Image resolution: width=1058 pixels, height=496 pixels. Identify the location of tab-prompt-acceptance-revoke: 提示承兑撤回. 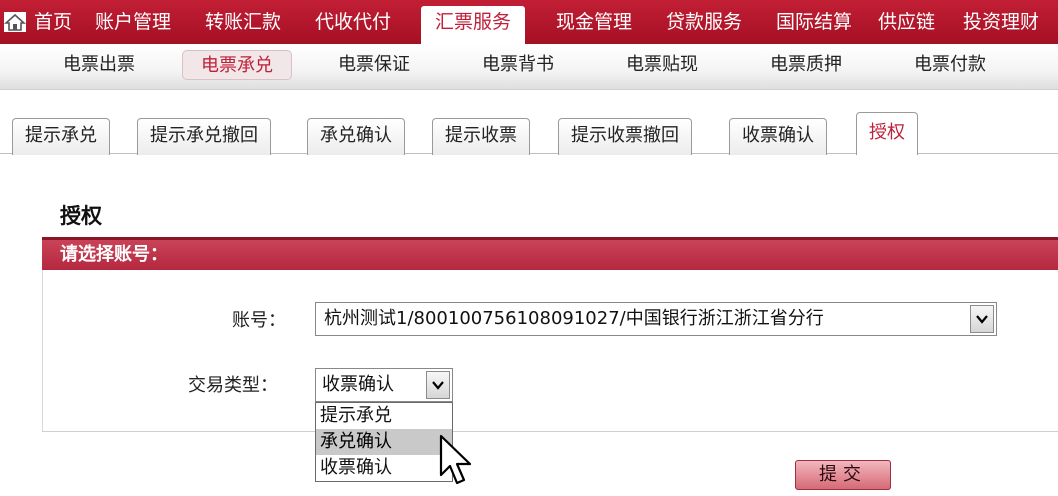
(204, 136).